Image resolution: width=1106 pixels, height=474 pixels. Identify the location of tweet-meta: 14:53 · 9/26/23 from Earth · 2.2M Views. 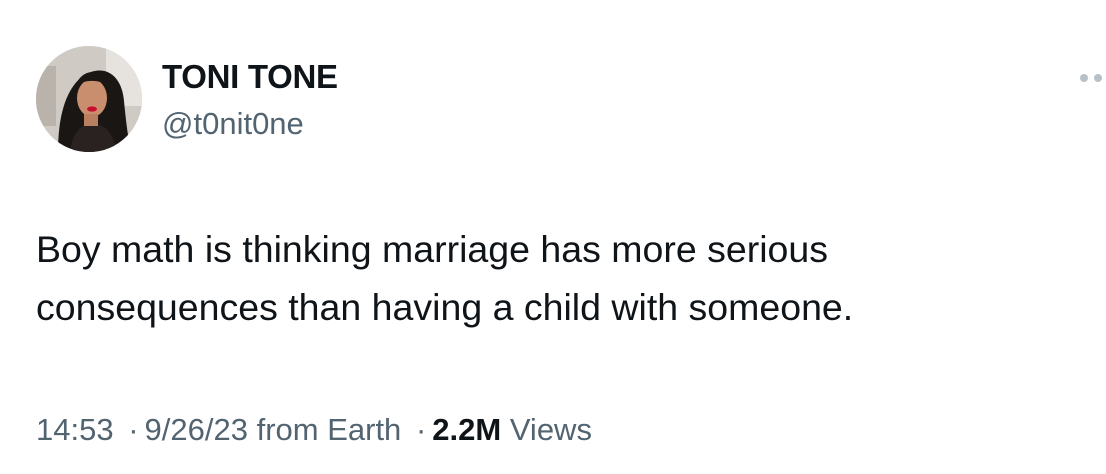
(314, 430).